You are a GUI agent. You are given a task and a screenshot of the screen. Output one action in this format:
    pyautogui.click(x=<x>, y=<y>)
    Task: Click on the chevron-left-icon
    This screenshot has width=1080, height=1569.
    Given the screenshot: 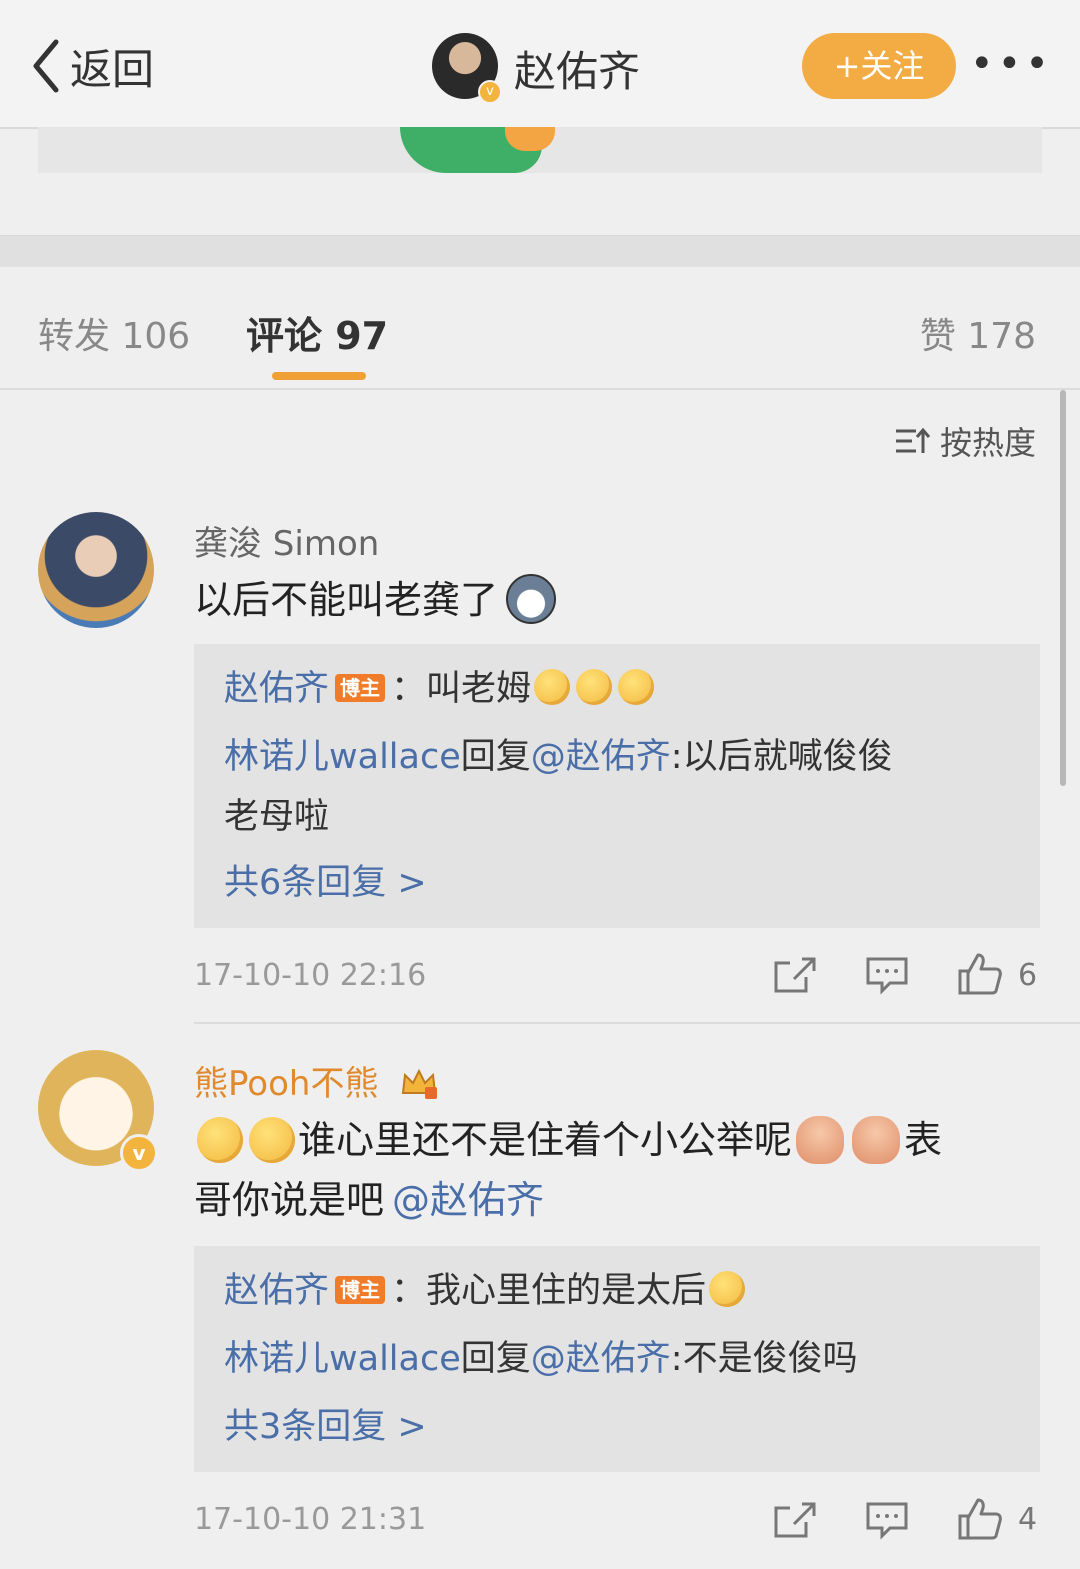 What is the action you would take?
    pyautogui.click(x=46, y=66)
    